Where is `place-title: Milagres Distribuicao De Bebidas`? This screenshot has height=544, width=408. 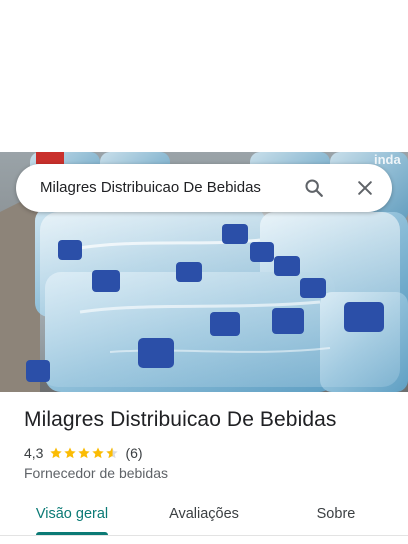 place-title: Milagres Distribuicao De Bebidas is located at coordinates (180, 419).